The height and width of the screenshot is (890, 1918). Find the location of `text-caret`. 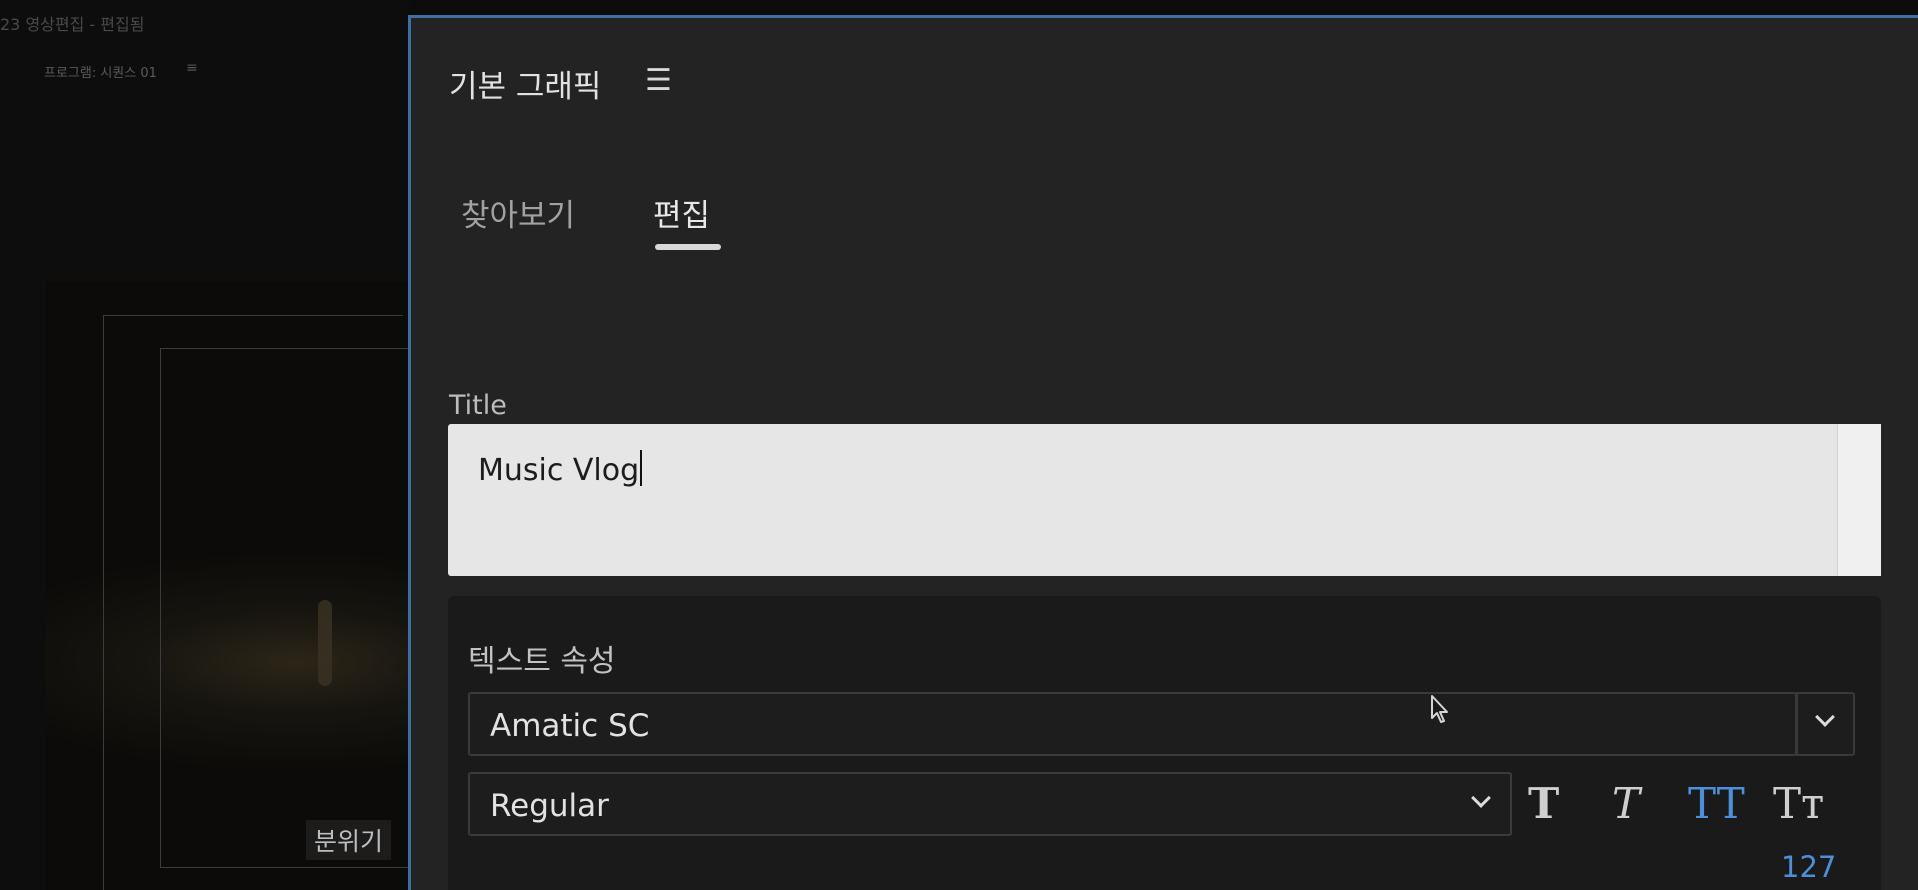

text-caret is located at coordinates (641, 468).